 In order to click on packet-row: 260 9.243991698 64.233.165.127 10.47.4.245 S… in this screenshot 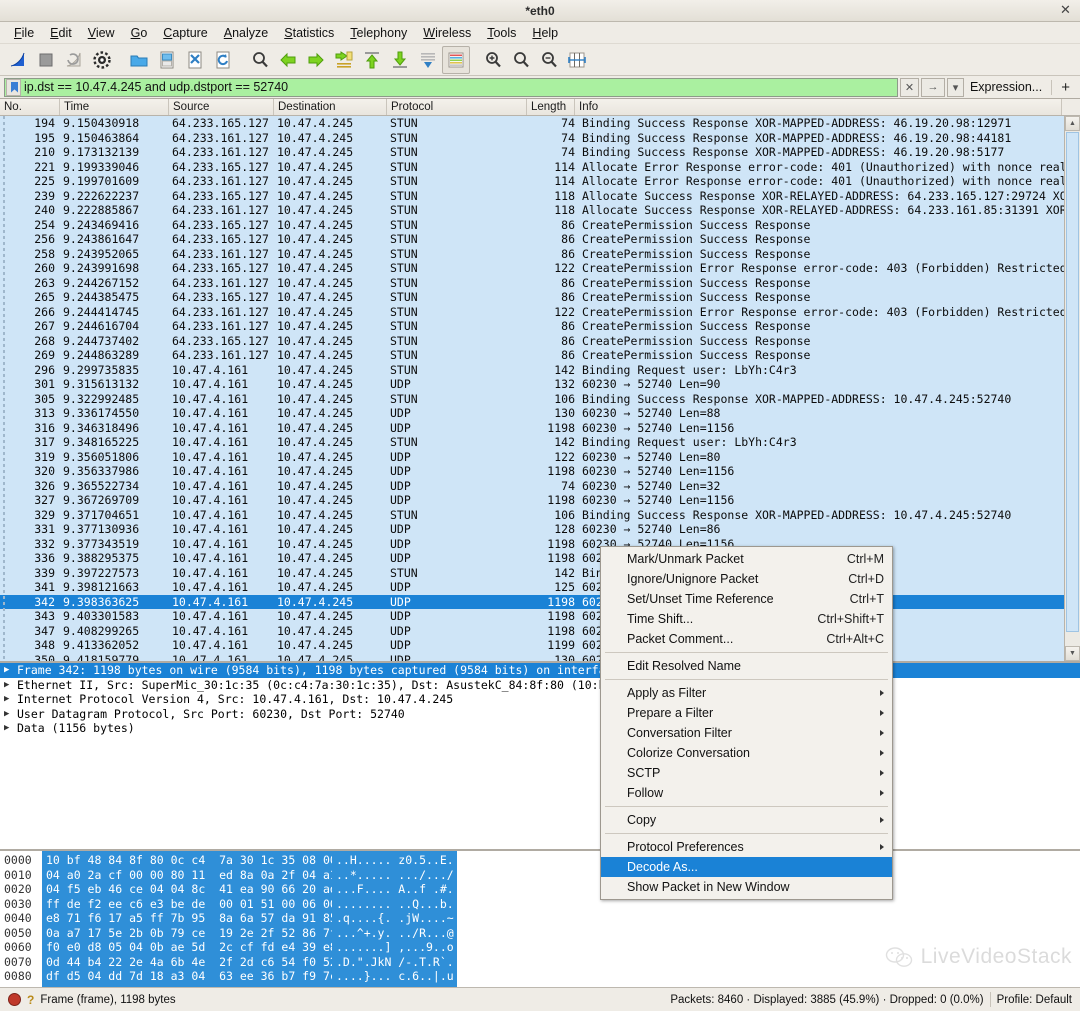, I will do `click(540, 268)`.